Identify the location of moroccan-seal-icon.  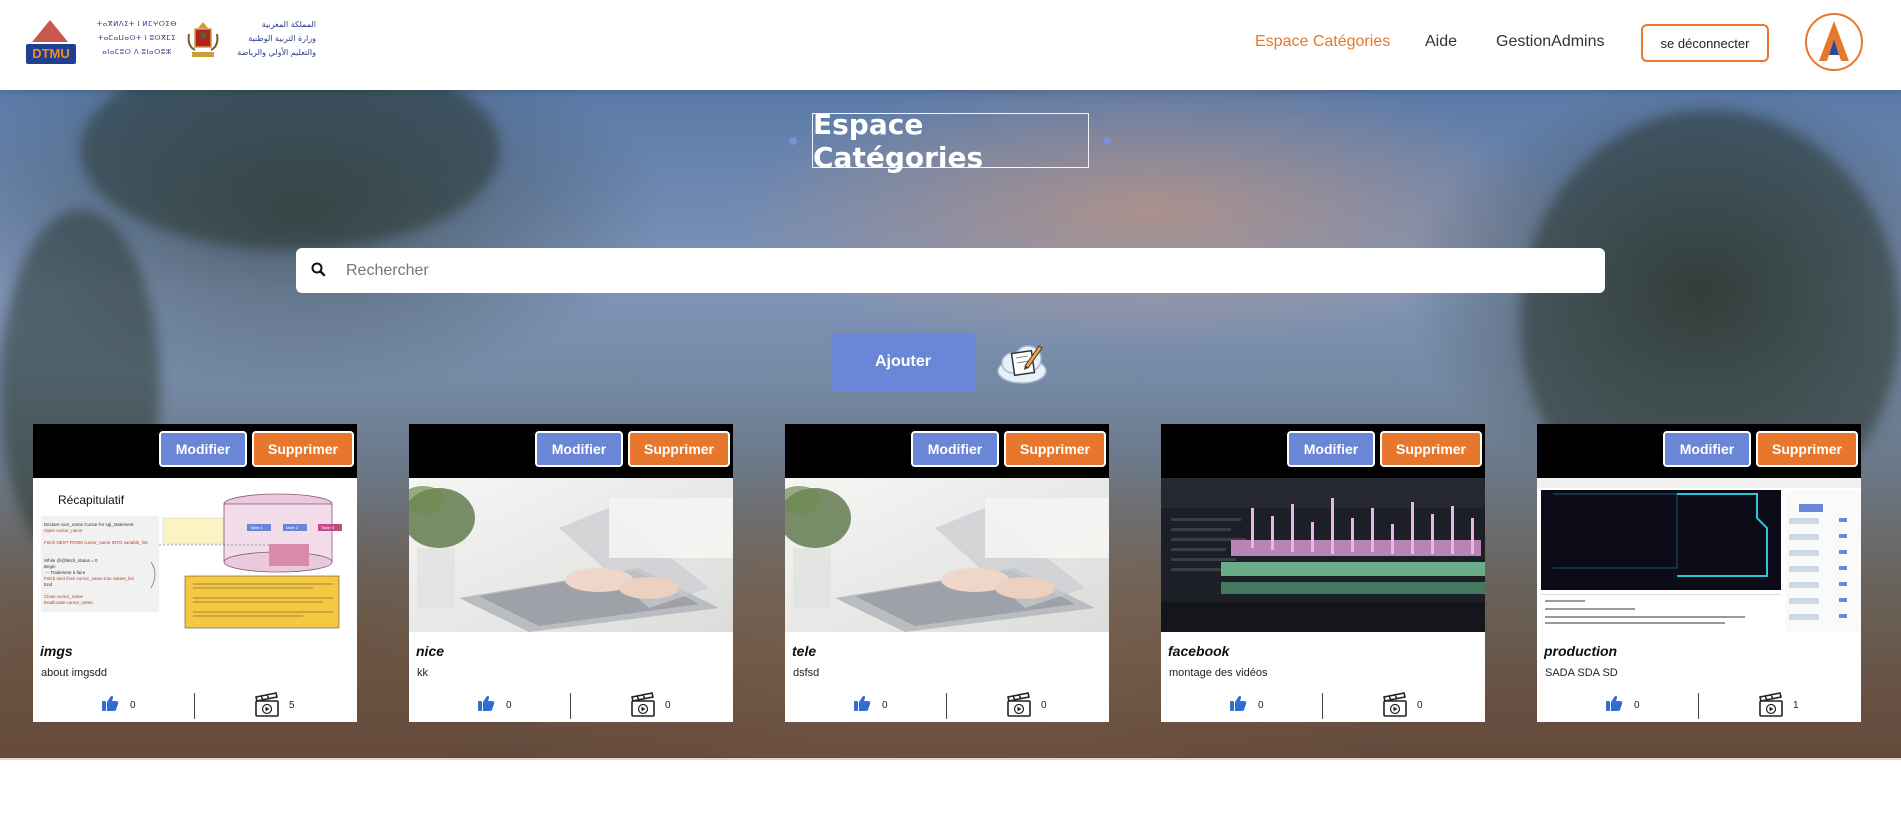
(203, 39).